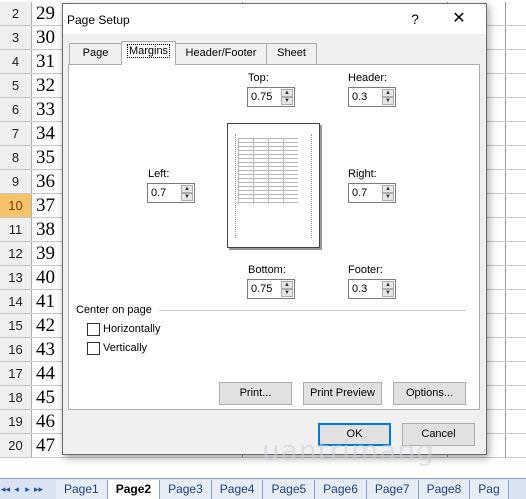 Image resolution: width=526 pixels, height=499 pixels. I want to click on left-label: Left:, so click(159, 174).